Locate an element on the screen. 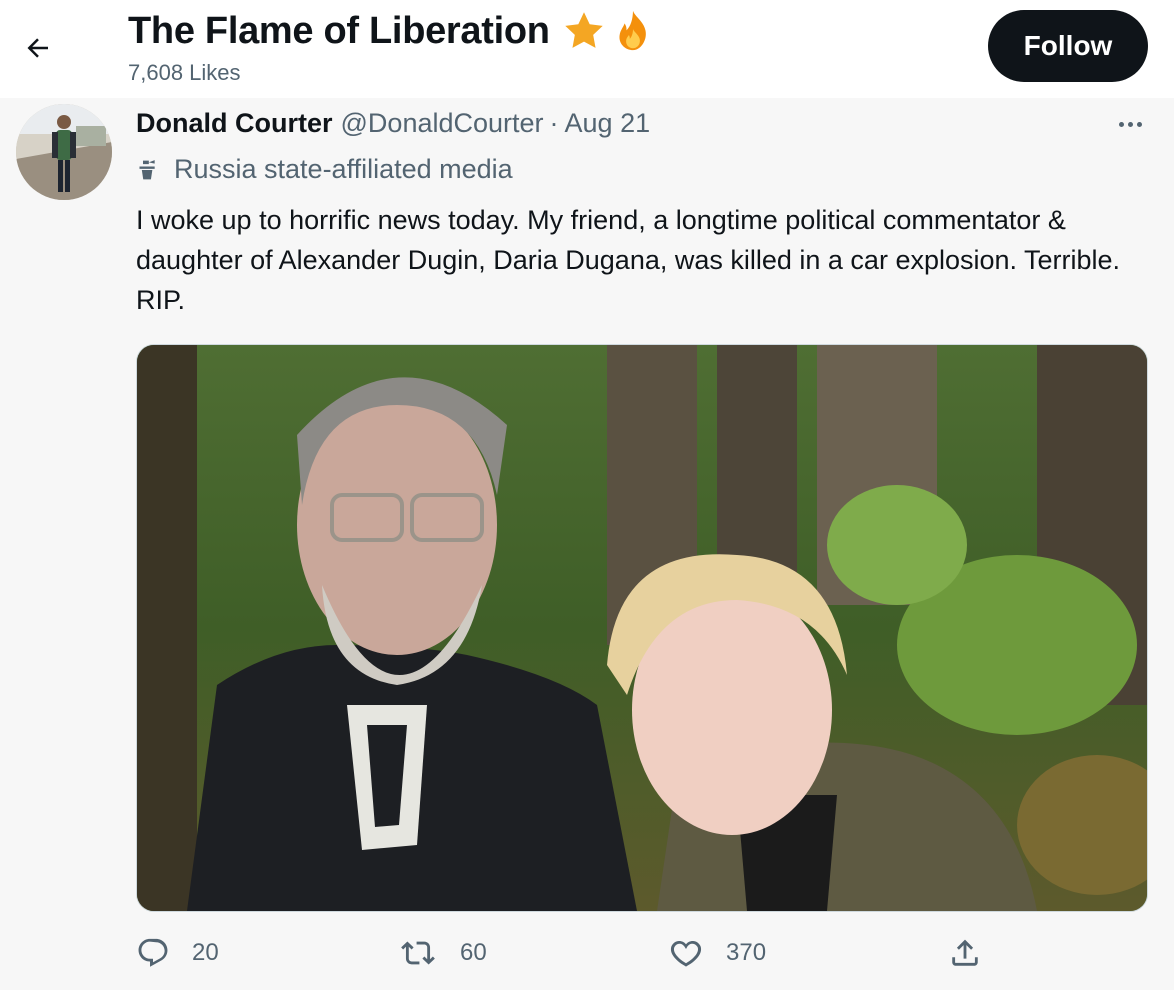  author-handle: @DonaldCourter is located at coordinates (442, 123).